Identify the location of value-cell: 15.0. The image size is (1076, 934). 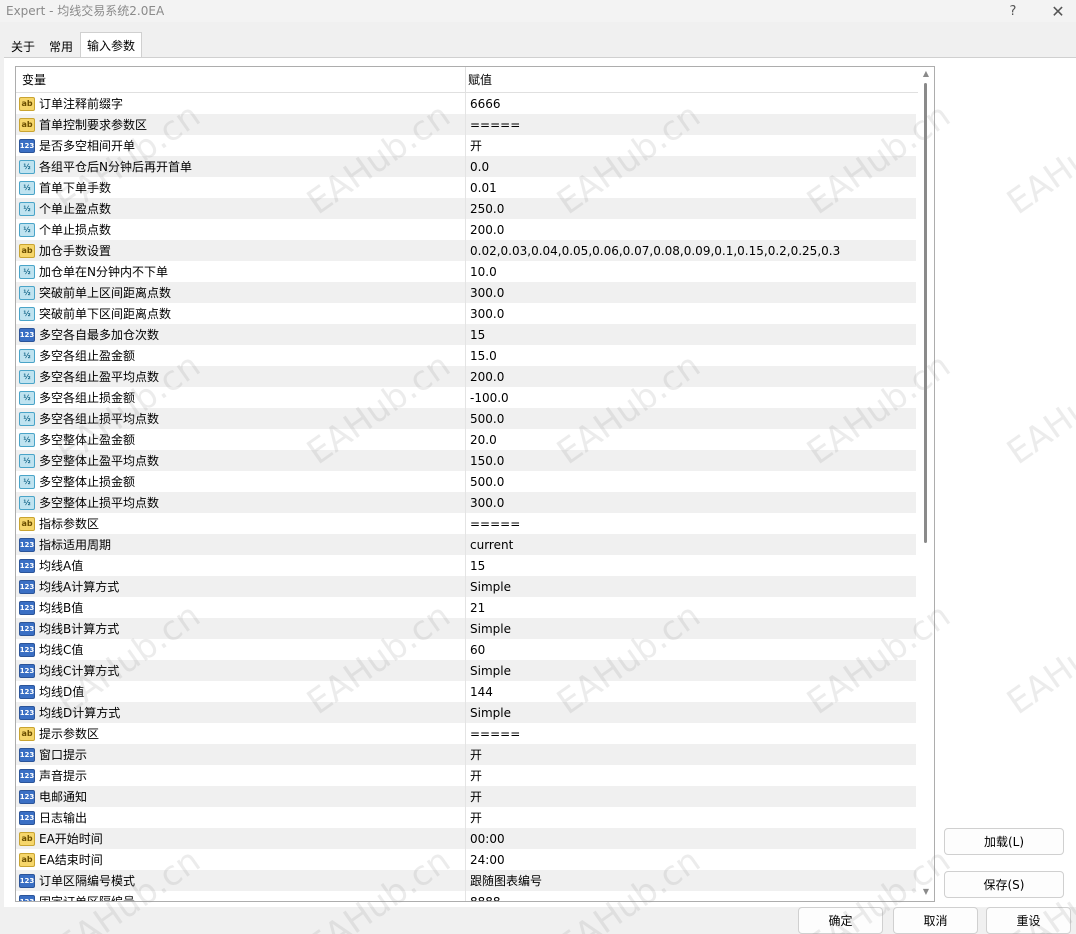
(690, 355).